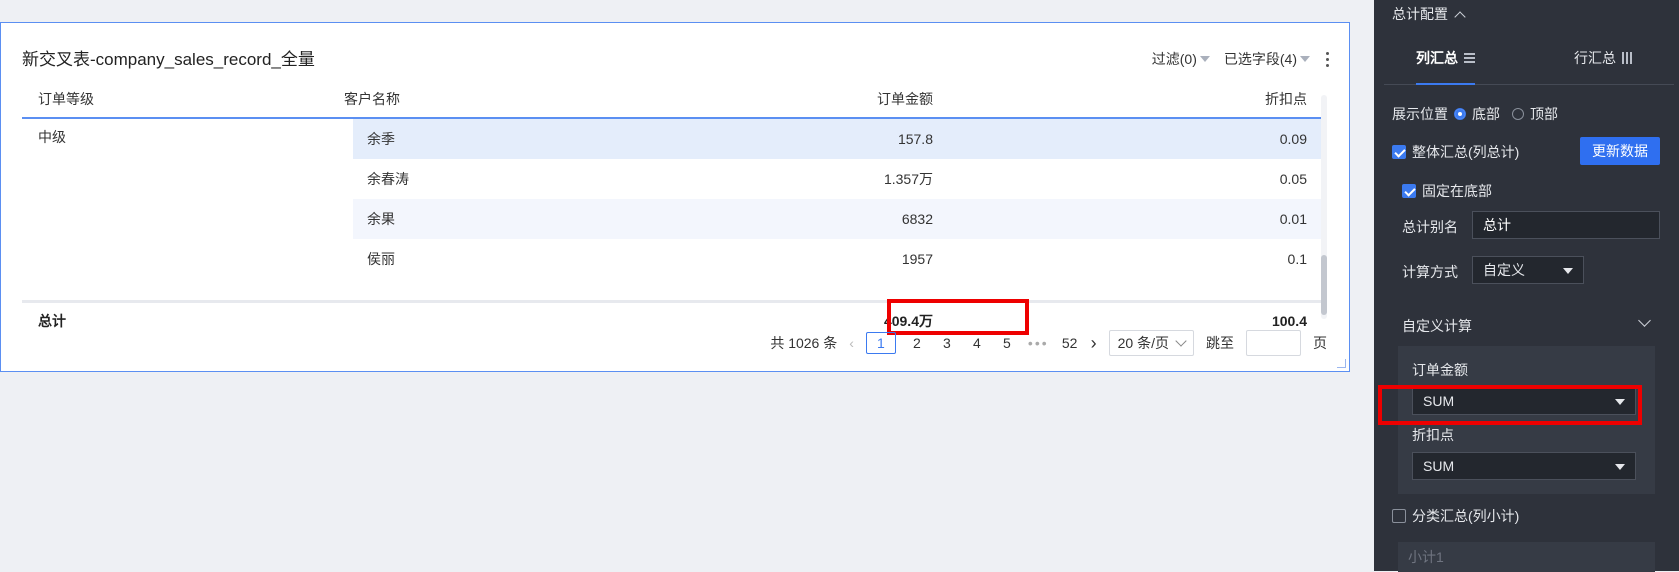 The image size is (1679, 572). What do you see at coordinates (1445, 84) in the screenshot?
I see `active-tab-indicator` at bounding box center [1445, 84].